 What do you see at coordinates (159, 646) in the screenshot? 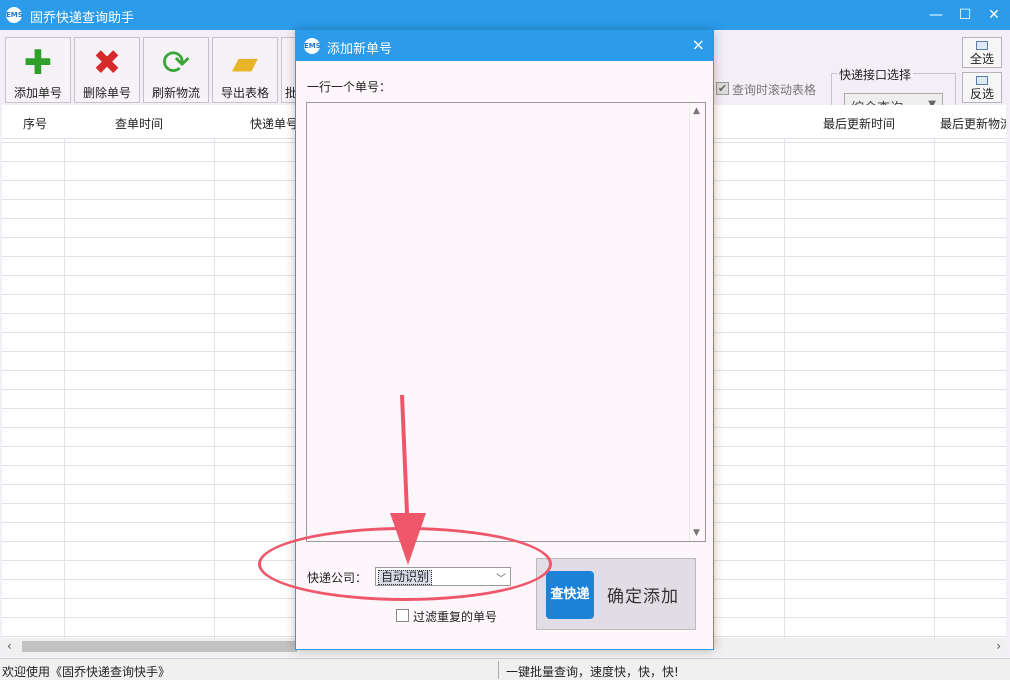
I see `scrollbar-thumb` at bounding box center [159, 646].